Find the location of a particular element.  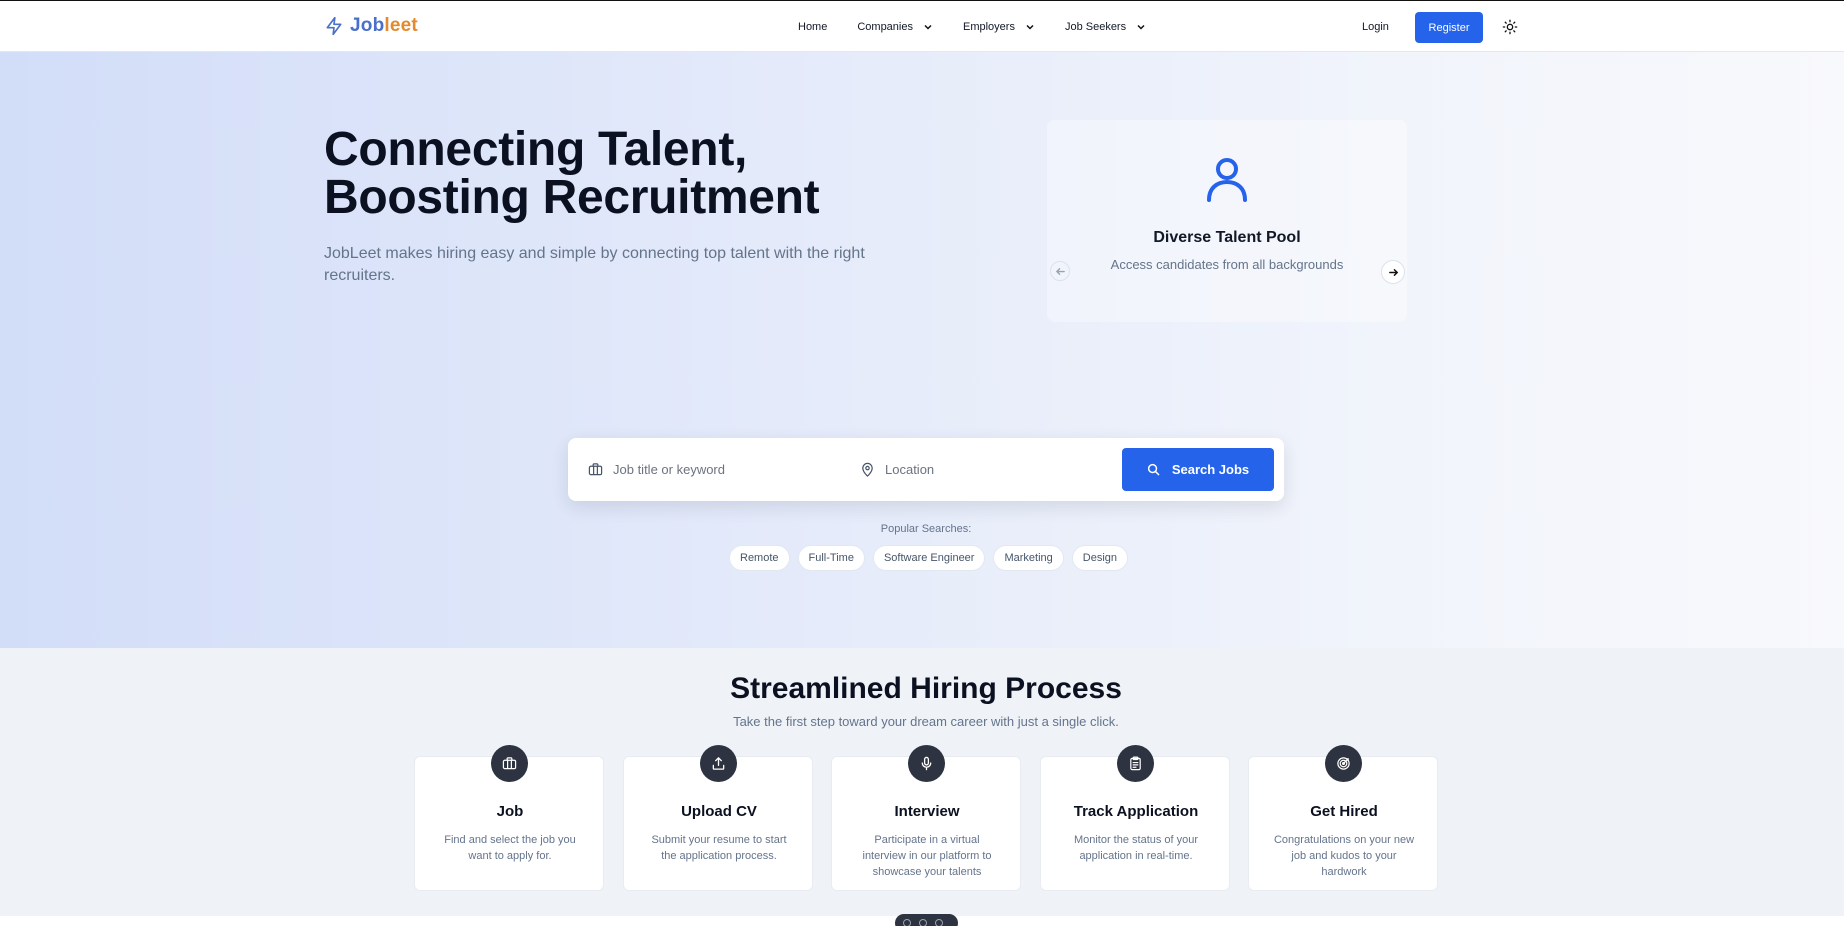

nav-employers-label: Employers is located at coordinates (988, 26).